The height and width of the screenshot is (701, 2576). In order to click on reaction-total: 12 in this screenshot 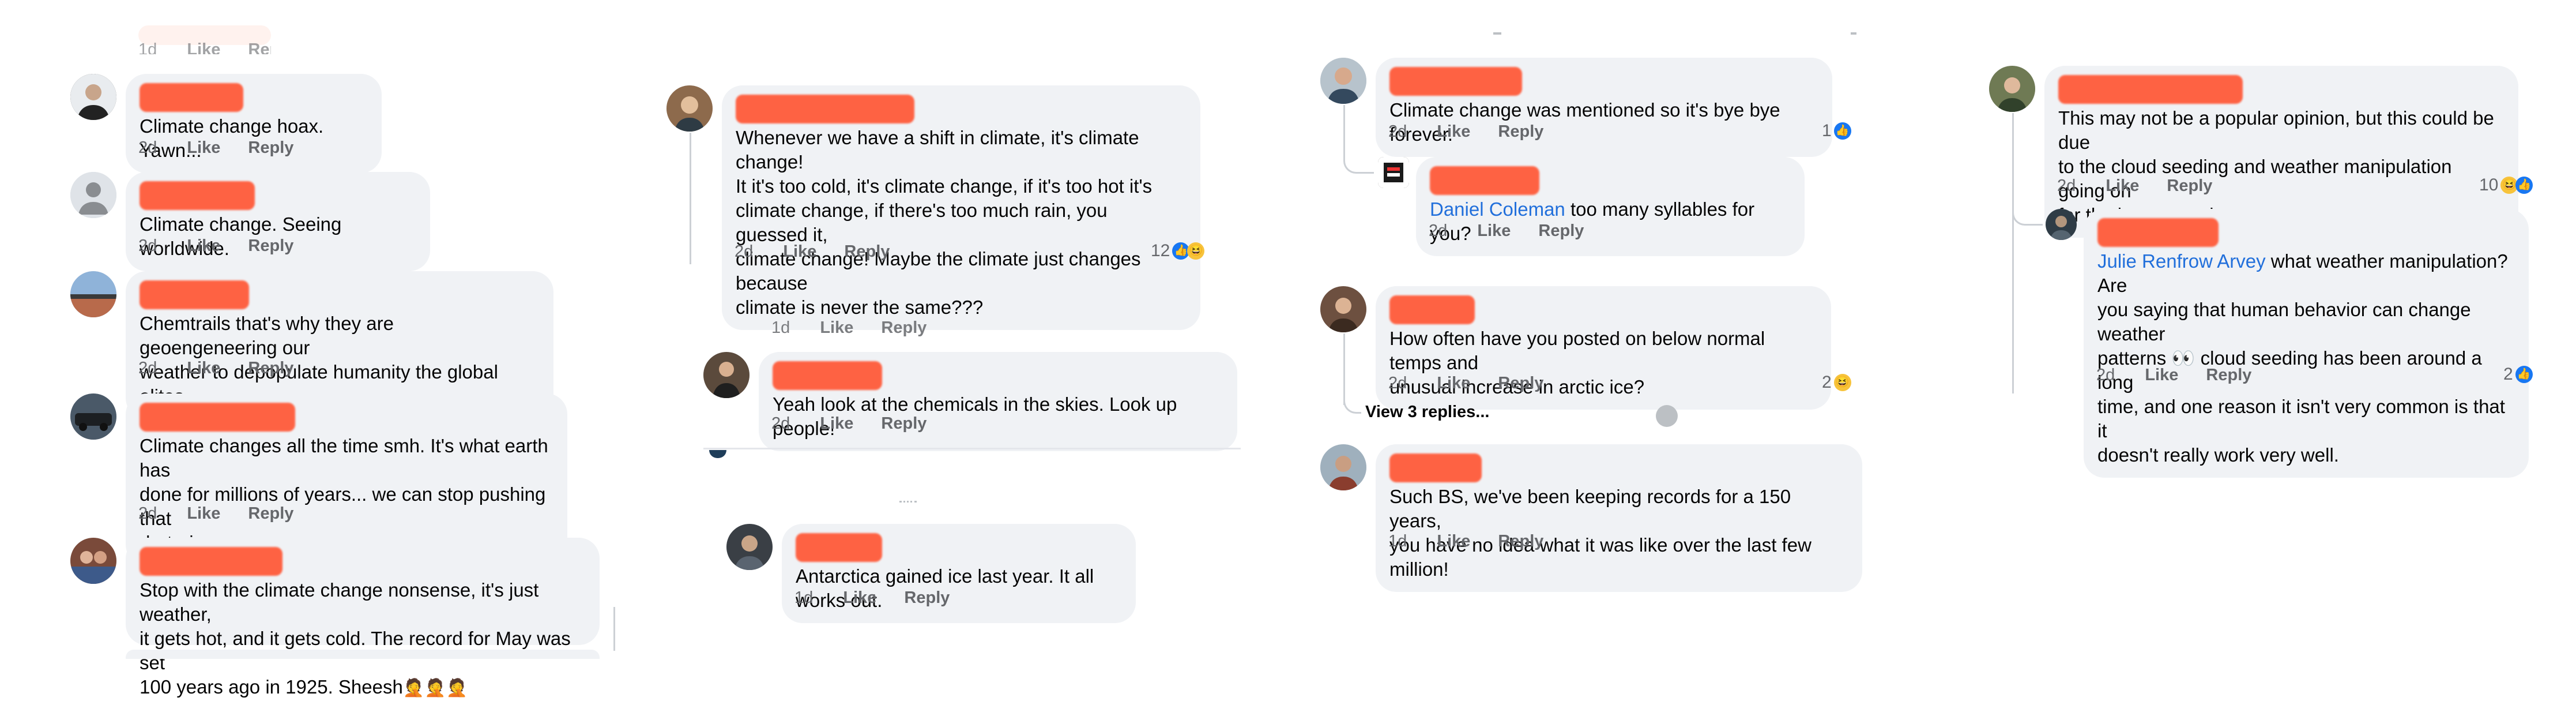, I will do `click(1160, 251)`.